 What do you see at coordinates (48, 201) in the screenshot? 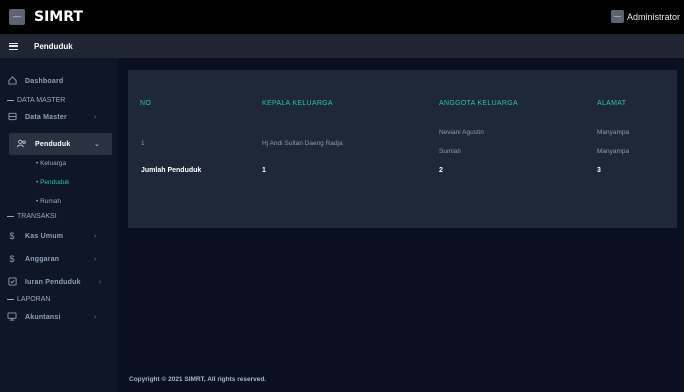
I see `sidebar-subitem-rumah: • Rumah` at bounding box center [48, 201].